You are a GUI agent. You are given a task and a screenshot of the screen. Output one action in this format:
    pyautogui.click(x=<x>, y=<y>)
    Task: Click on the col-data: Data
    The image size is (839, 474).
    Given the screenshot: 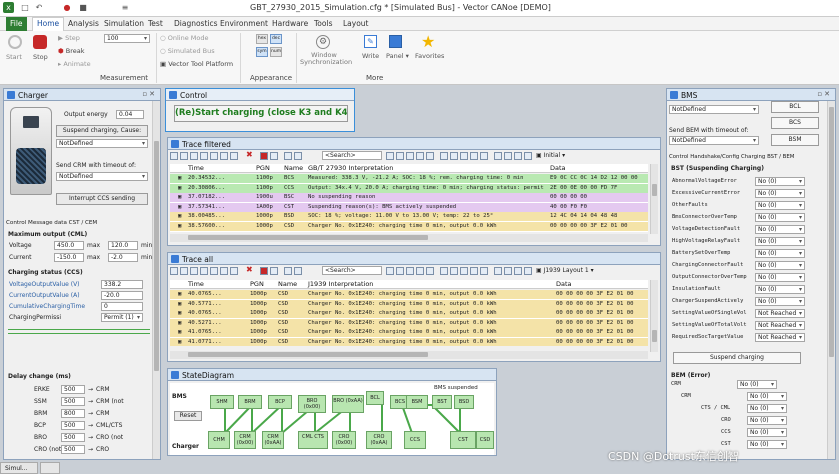 What is the action you would take?
    pyautogui.click(x=558, y=168)
    